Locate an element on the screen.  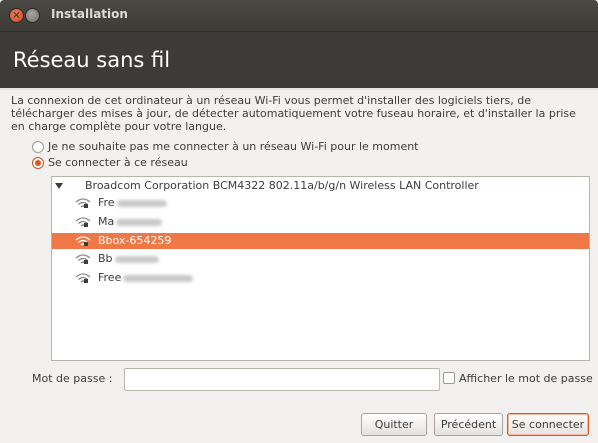
window-title: Installation is located at coordinates (89, 14).